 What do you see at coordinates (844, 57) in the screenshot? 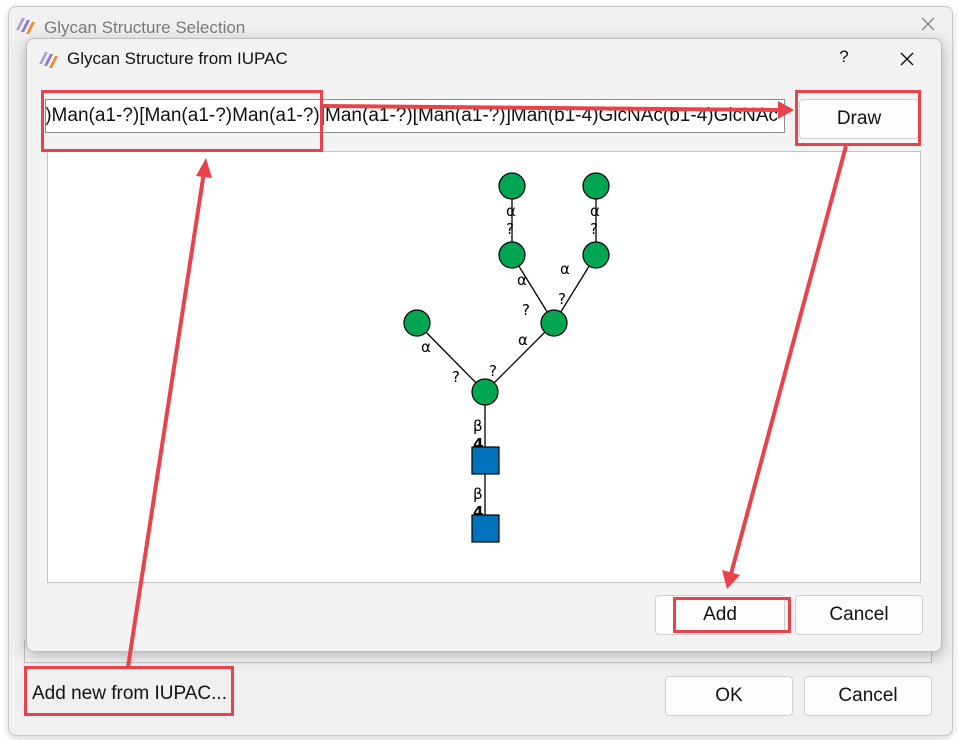
I see `help-button: ?` at bounding box center [844, 57].